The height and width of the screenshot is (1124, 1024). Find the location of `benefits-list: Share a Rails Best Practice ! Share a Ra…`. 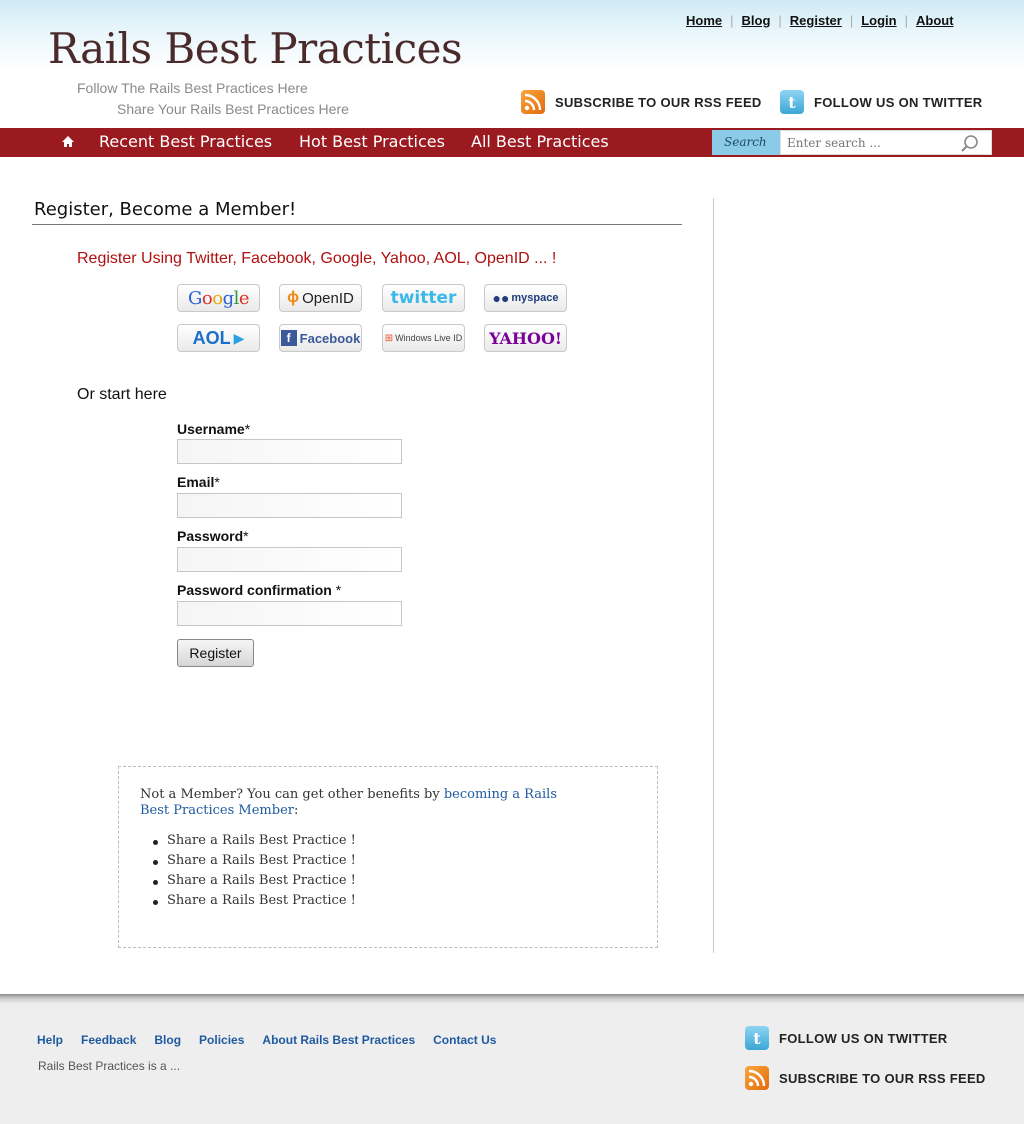

benefits-list: Share a Rails Best Practice ! Share a Ra… is located at coordinates (252, 873).